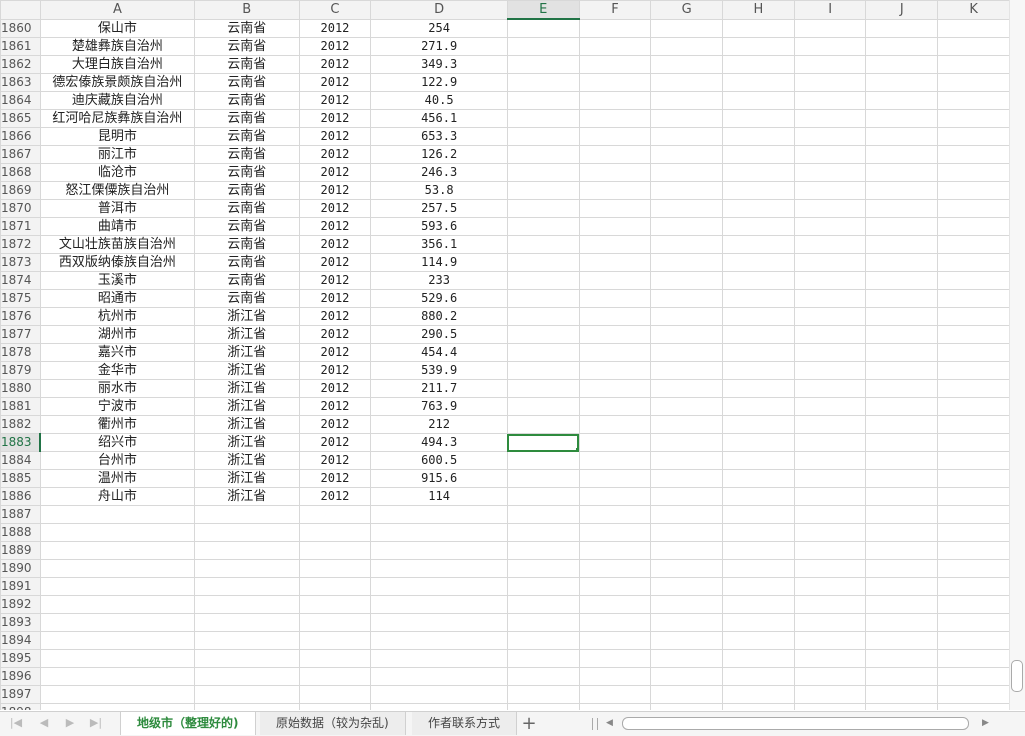 The height and width of the screenshot is (736, 1025). I want to click on cell-a: 湖州市, so click(117, 334).